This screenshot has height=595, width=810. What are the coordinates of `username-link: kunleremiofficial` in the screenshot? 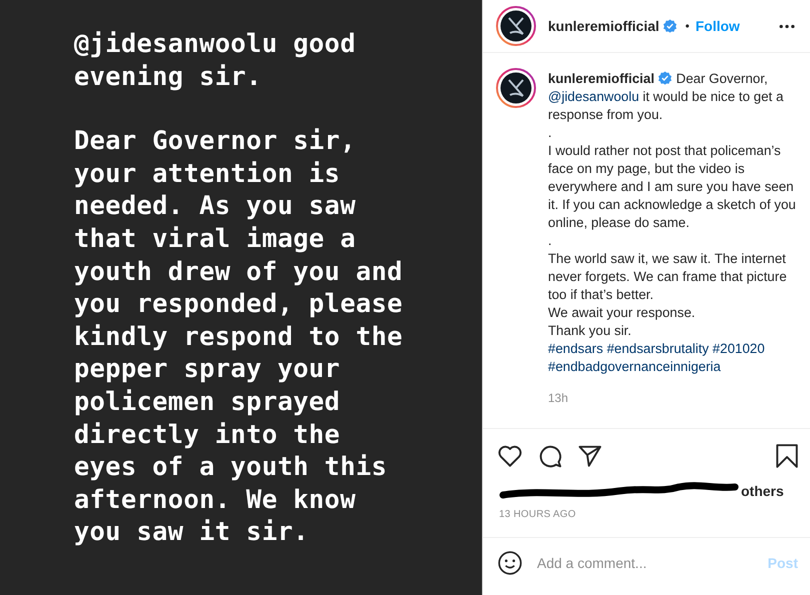 It's located at (604, 26).